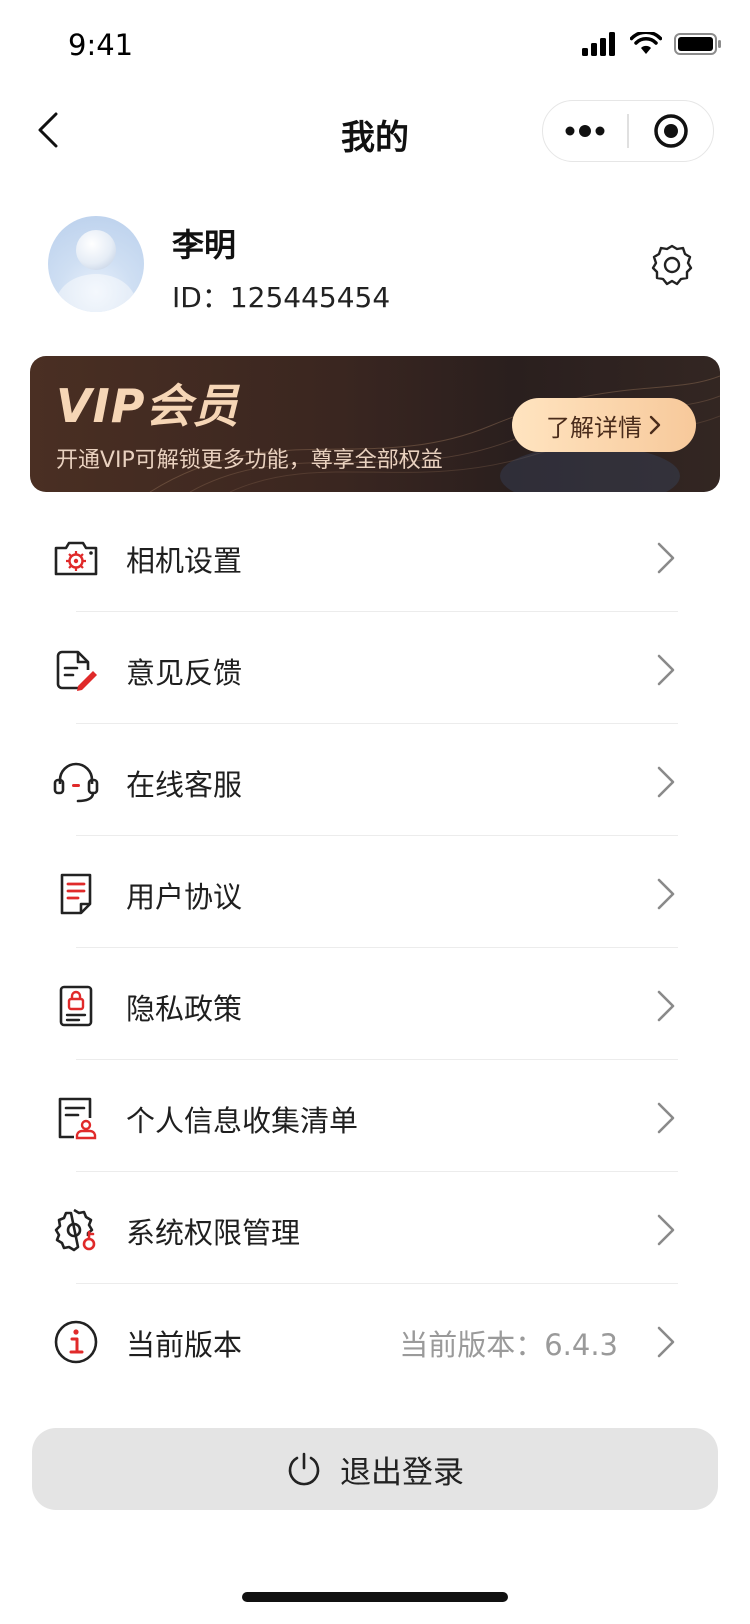 The image size is (750, 1624). Describe the element at coordinates (75, 1230) in the screenshot. I see `permission-gear-icon` at that location.